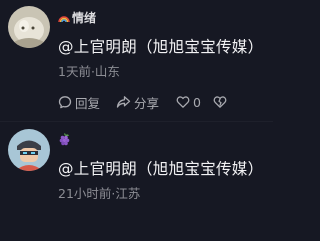 Image resolution: width=320 pixels, height=241 pixels. What do you see at coordinates (123, 102) in the screenshot?
I see `share-icon` at bounding box center [123, 102].